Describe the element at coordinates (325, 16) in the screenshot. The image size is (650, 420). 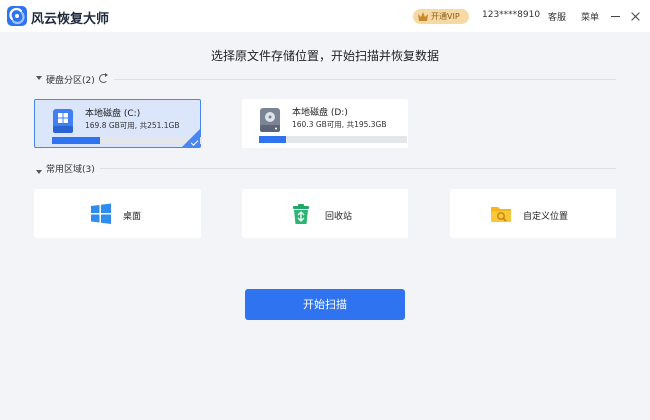
I see `title-bar: 风云恢复大师 开通VIP 123****8910 客服 菜单` at that location.